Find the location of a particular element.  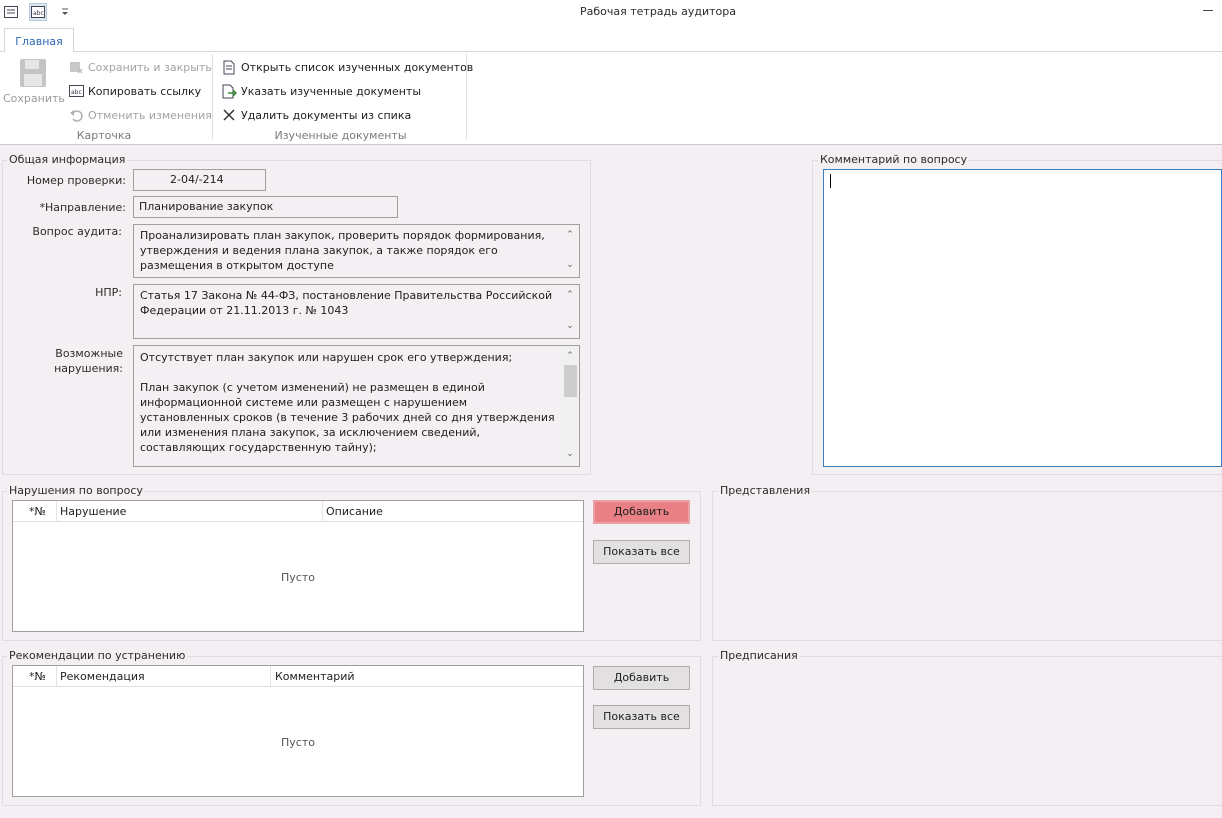

undo-icon is located at coordinates (76, 115).